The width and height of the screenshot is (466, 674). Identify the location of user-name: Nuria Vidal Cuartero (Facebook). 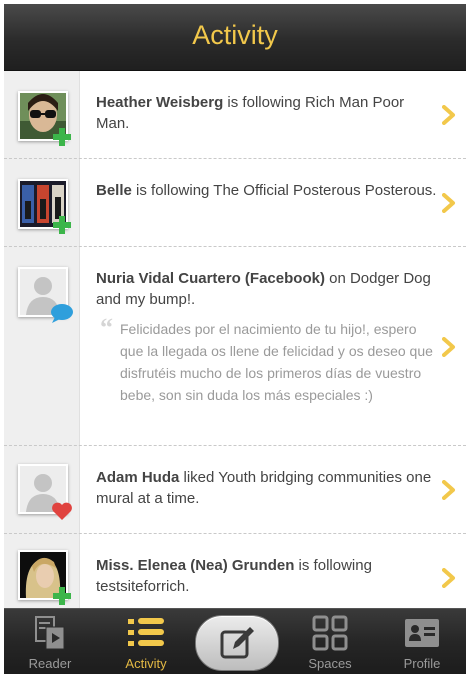
(210, 278).